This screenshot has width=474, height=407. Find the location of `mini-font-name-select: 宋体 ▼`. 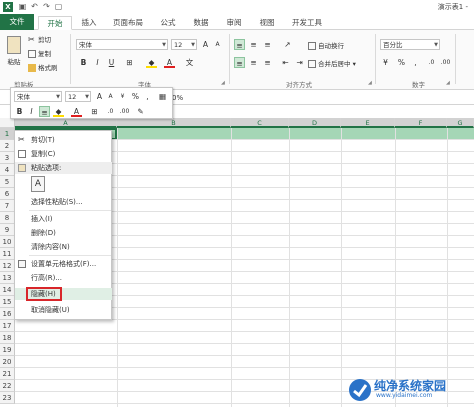

mini-font-name-select: 宋体 ▼ is located at coordinates (38, 96).